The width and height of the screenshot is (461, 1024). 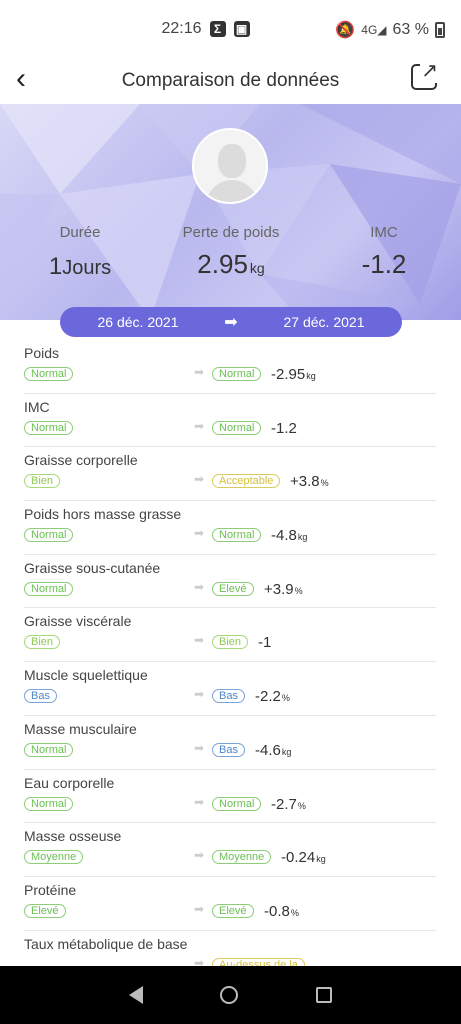 What do you see at coordinates (305, 482) in the screenshot?
I see `change-value: +3.8` at bounding box center [305, 482].